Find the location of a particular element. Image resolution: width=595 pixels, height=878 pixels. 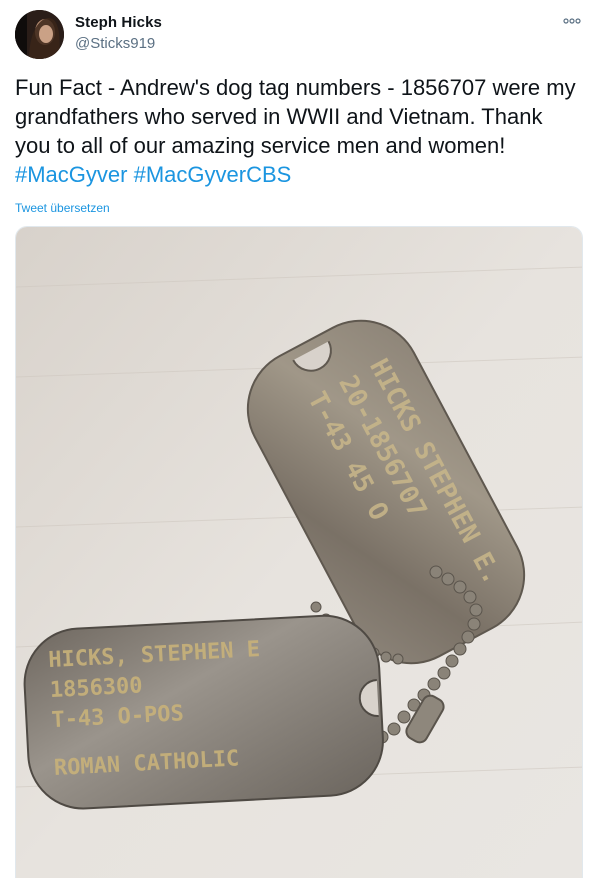

avatar is located at coordinates (39, 34).